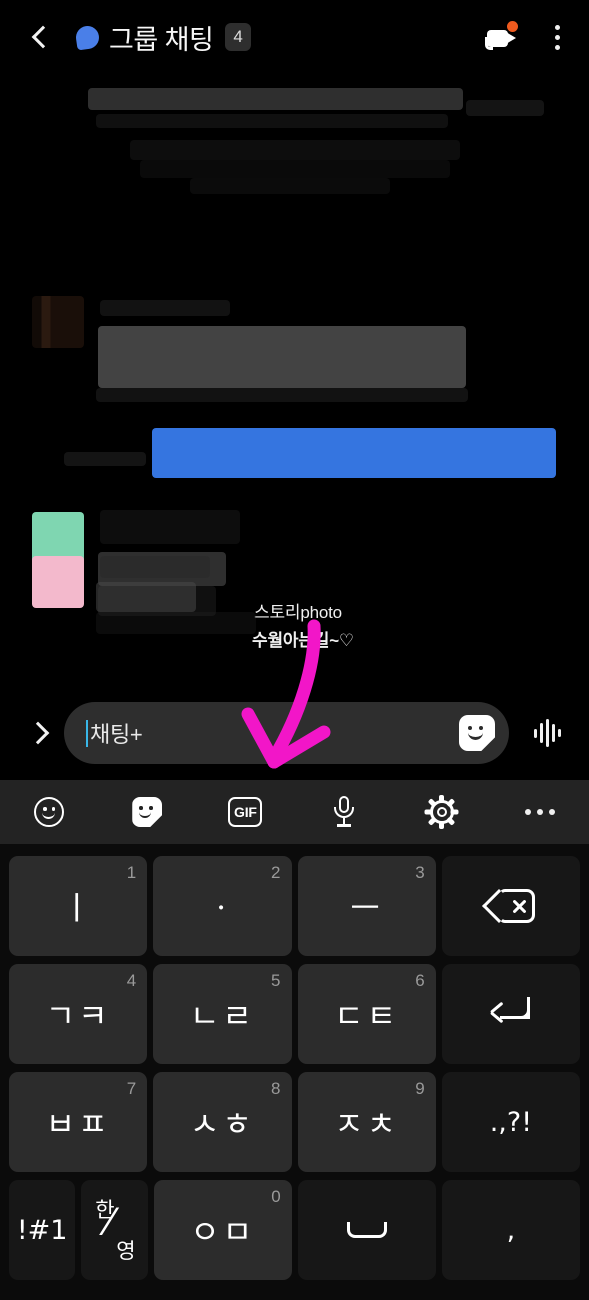 This screenshot has height=1300, width=589. What do you see at coordinates (276, 1196) in the screenshot?
I see `key-number-label: 0` at bounding box center [276, 1196].